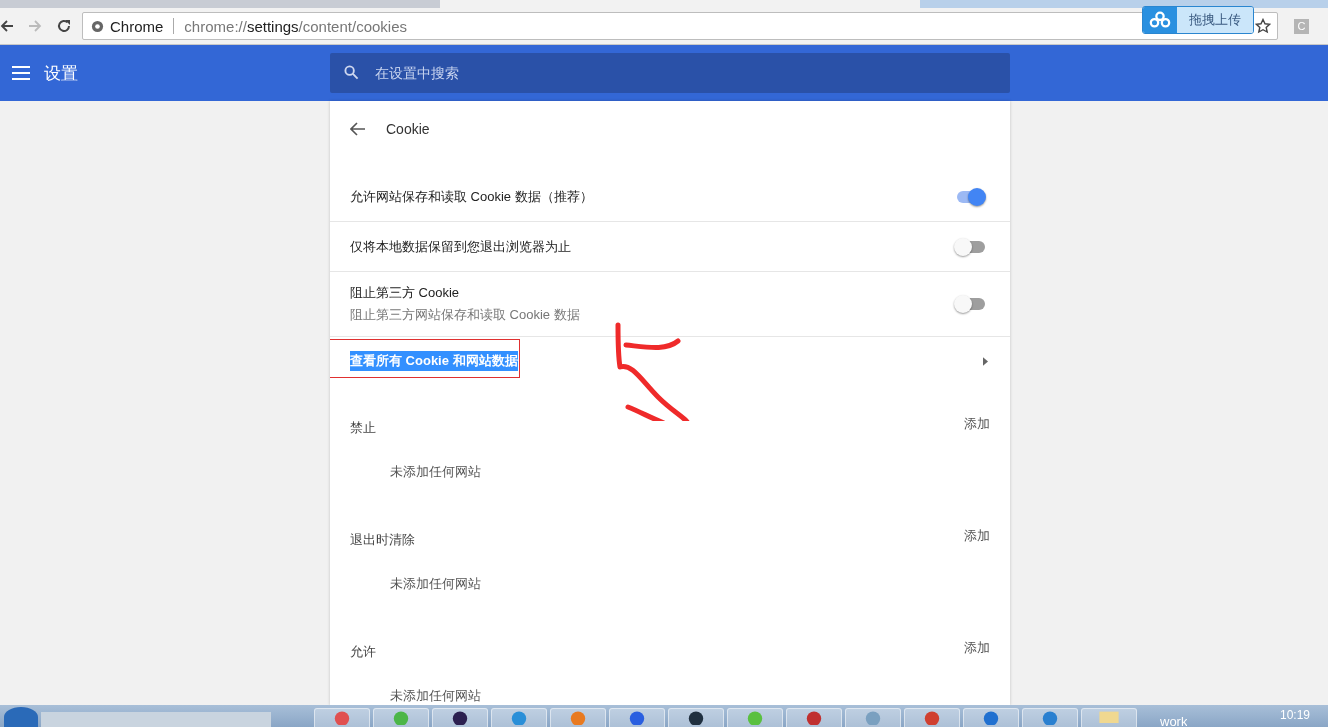 The image size is (1328, 727). I want to click on url-text: chrome://settings/content/cookies, so click(295, 26).